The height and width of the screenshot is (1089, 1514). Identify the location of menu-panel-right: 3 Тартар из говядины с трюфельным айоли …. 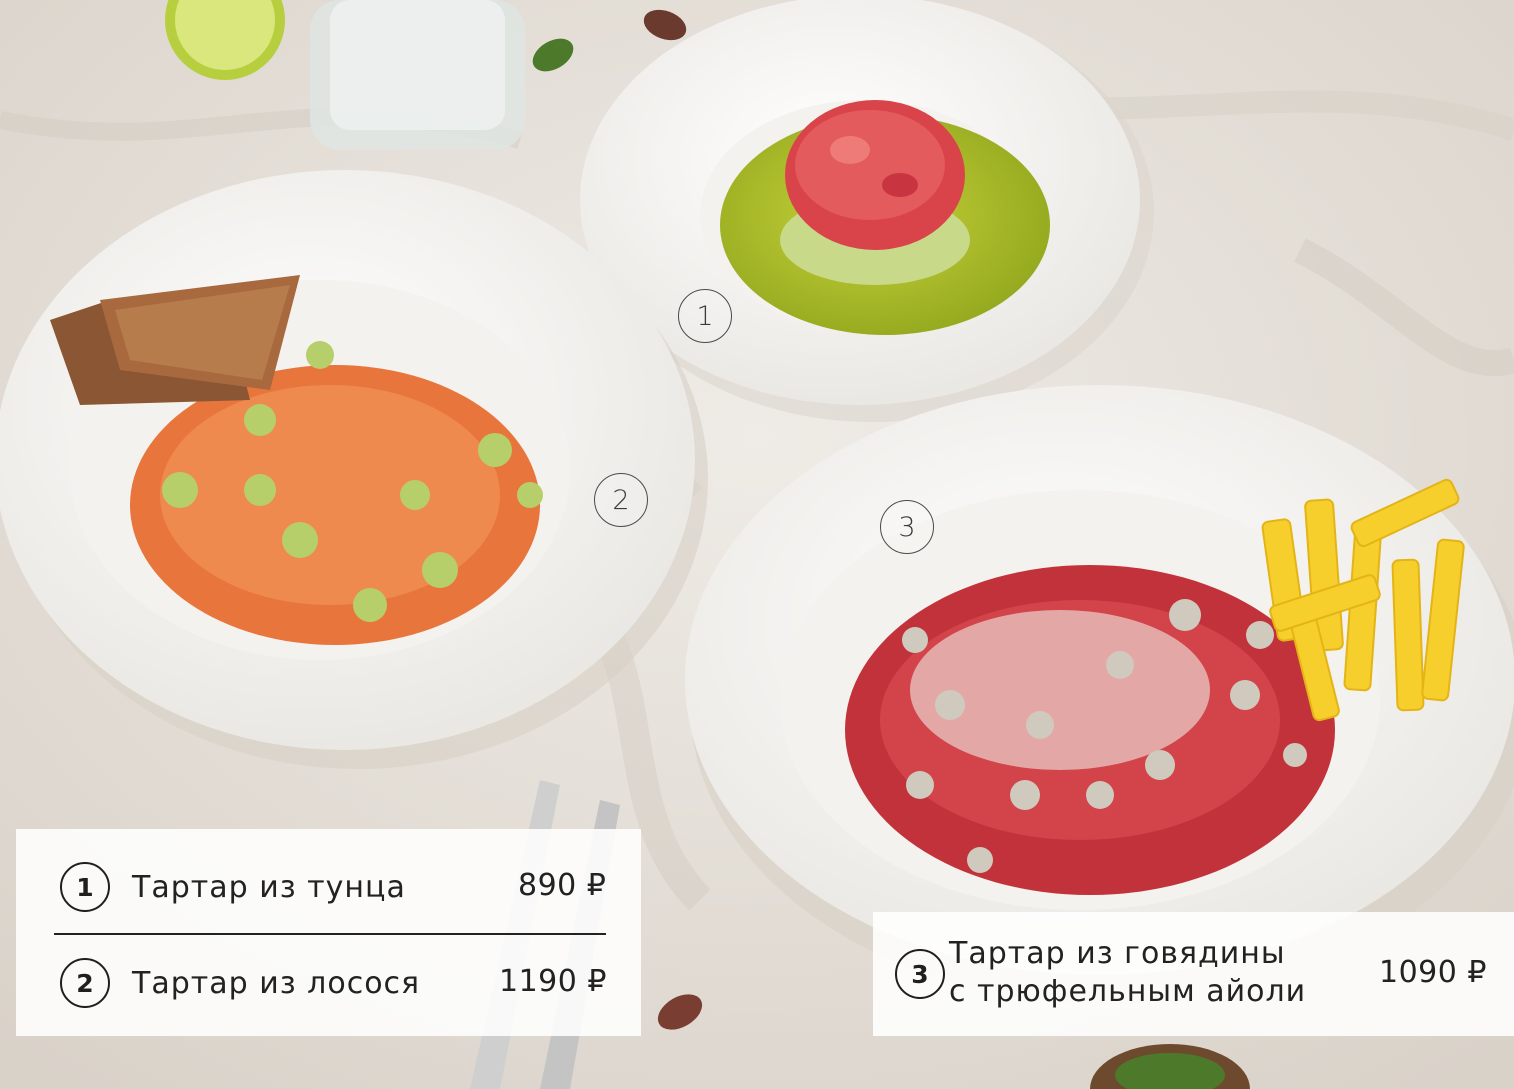
(1193, 974).